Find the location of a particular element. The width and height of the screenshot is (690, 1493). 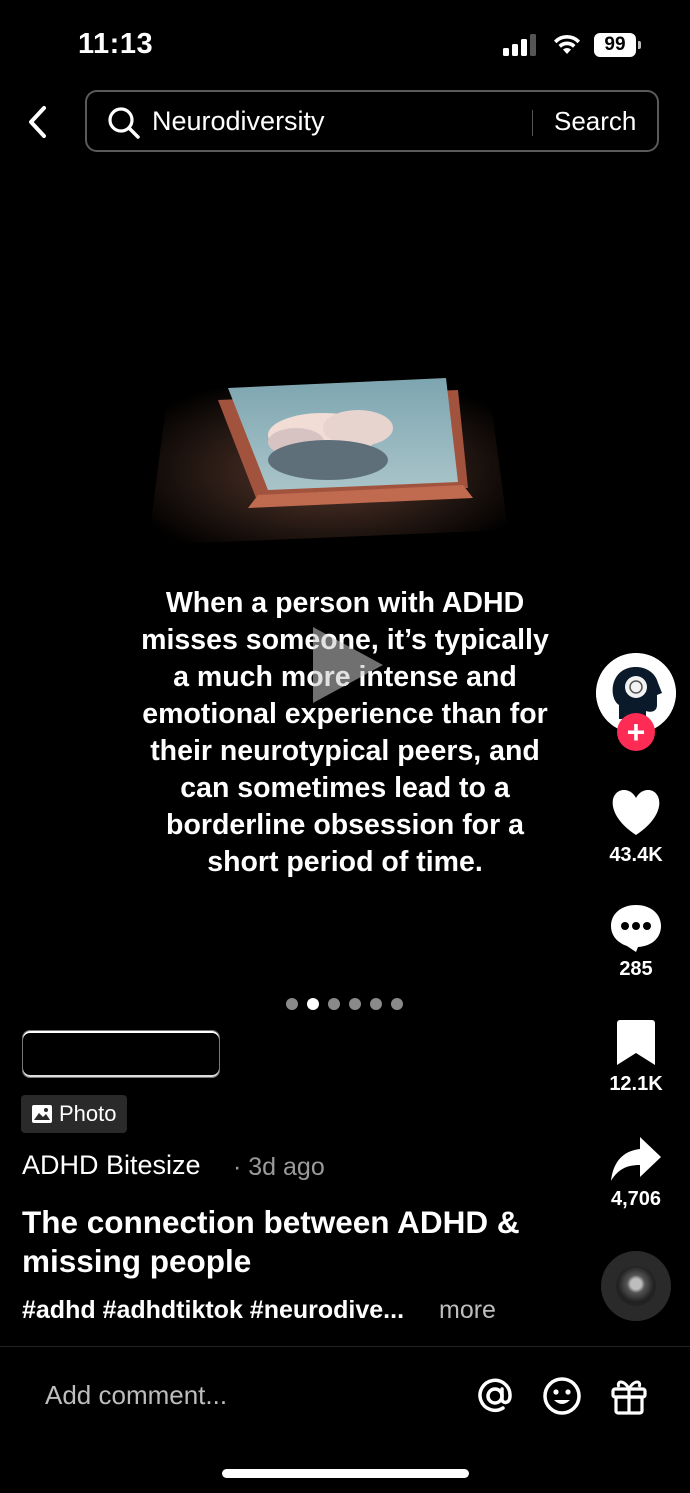

gift-icon is located at coordinates (629, 1397).